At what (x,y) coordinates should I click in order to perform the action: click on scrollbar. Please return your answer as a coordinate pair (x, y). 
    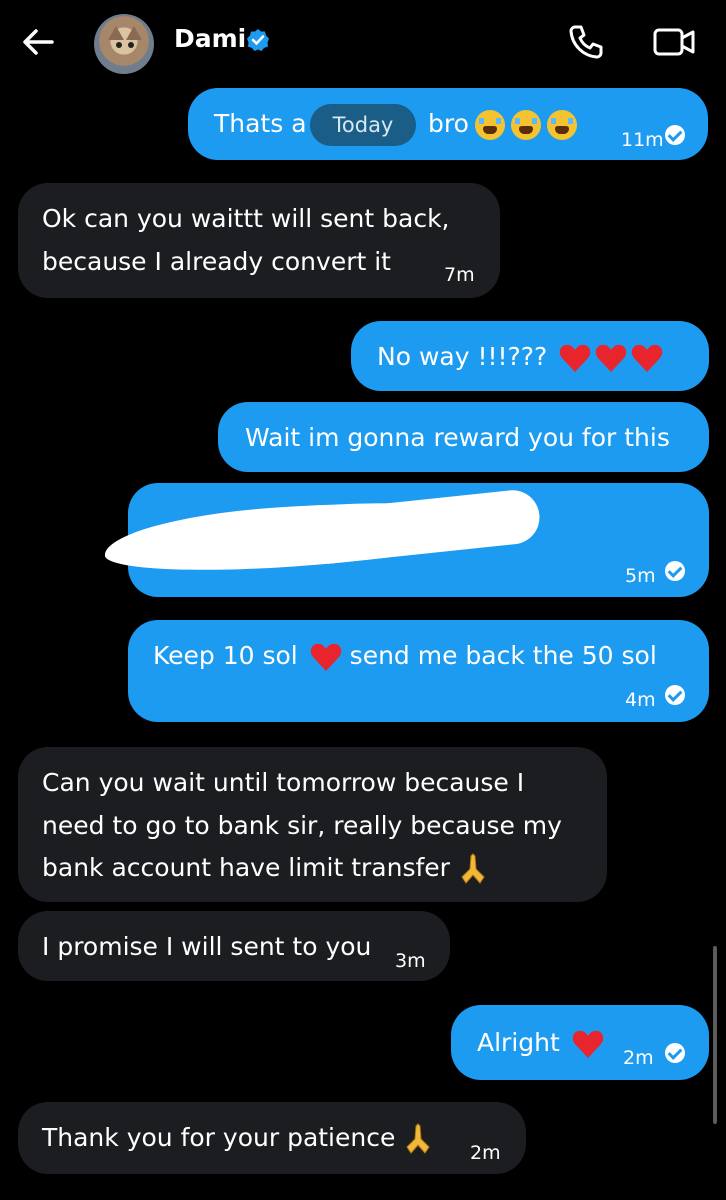
    Looking at the image, I should click on (715, 1035).